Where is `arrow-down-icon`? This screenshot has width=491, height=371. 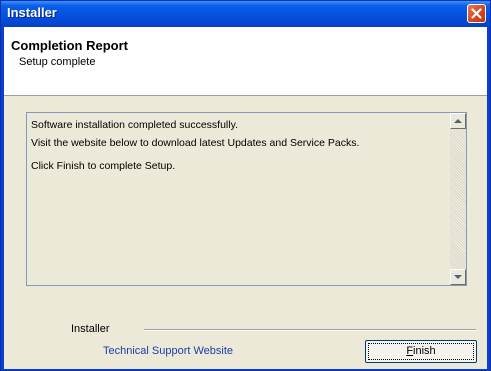
arrow-down-icon is located at coordinates (458, 277).